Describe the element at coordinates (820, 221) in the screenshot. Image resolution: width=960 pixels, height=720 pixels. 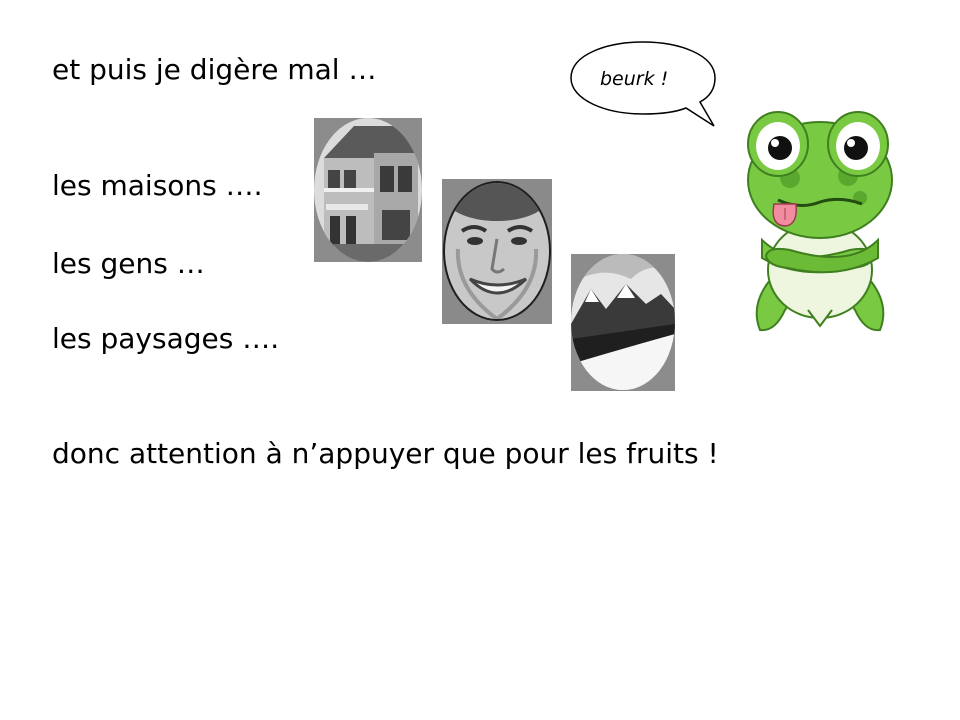
I see `turtle-cartoon` at that location.